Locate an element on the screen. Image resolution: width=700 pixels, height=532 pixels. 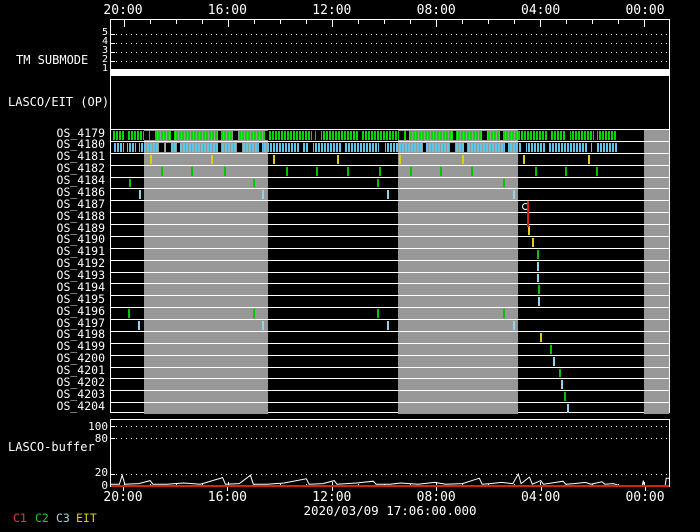
legend-item-c3: C3 is located at coordinates (63, 518).